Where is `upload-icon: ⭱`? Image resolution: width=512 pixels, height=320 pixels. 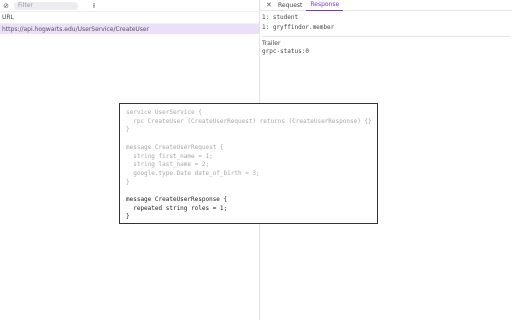 upload-icon: ⭱ is located at coordinates (94, 6).